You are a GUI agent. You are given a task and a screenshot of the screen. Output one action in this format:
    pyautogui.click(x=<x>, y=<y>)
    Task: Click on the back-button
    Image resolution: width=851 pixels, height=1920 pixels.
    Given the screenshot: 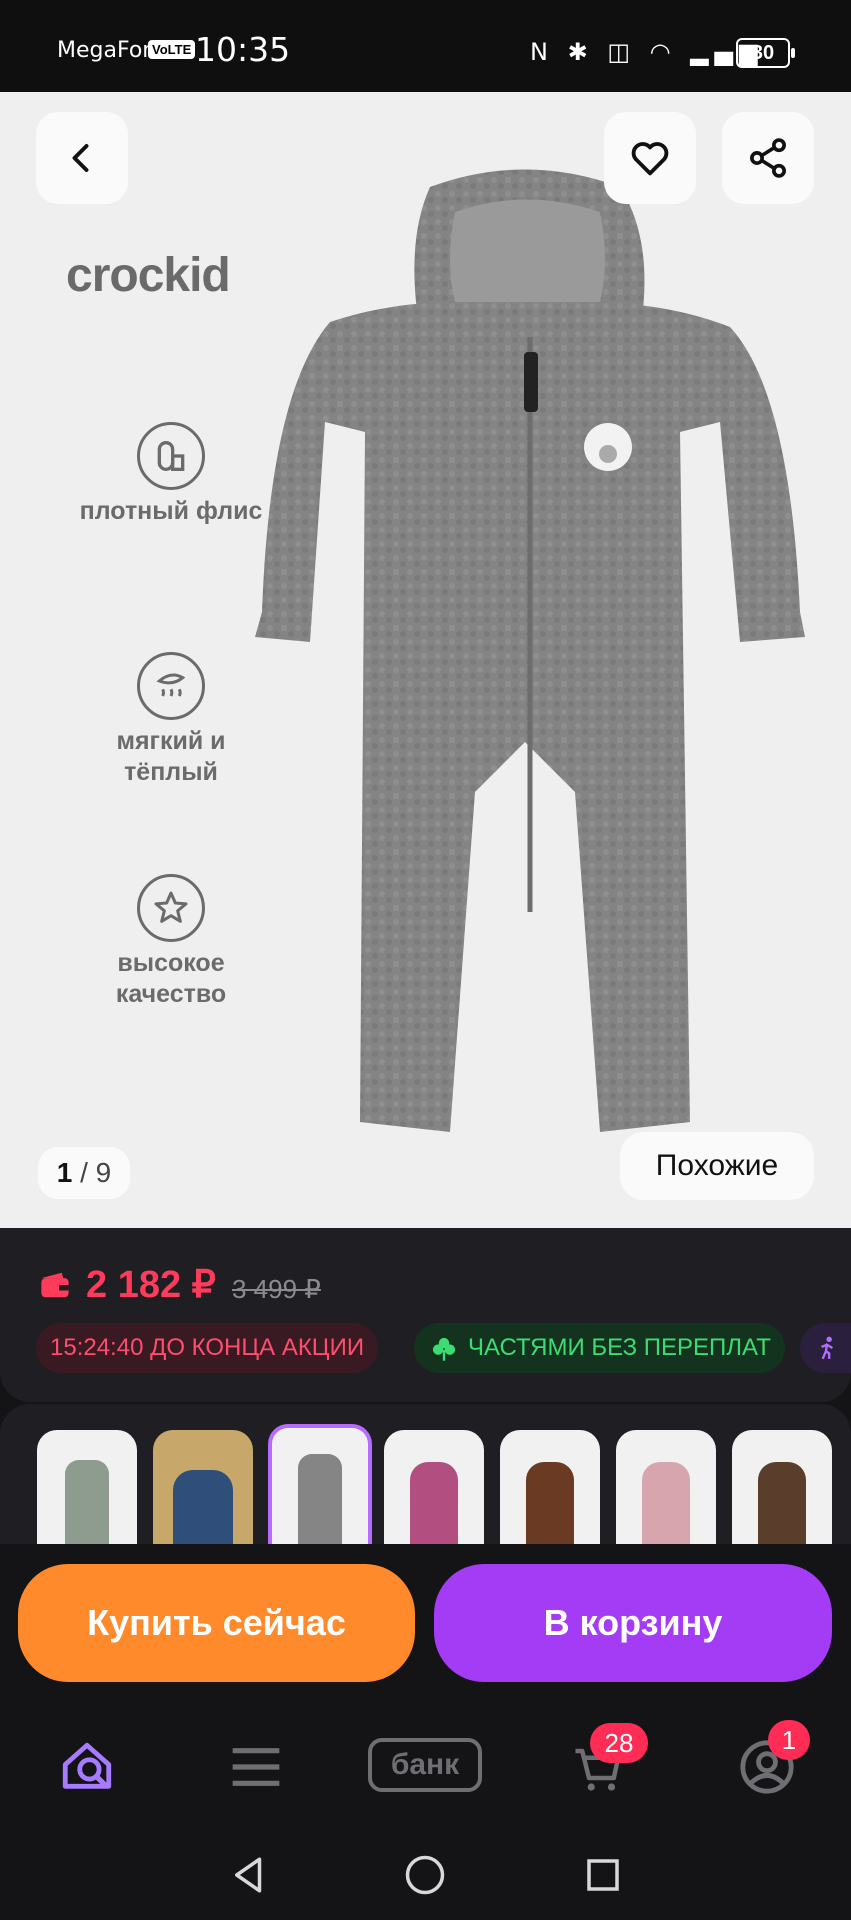 What is the action you would take?
    pyautogui.click(x=82, y=158)
    